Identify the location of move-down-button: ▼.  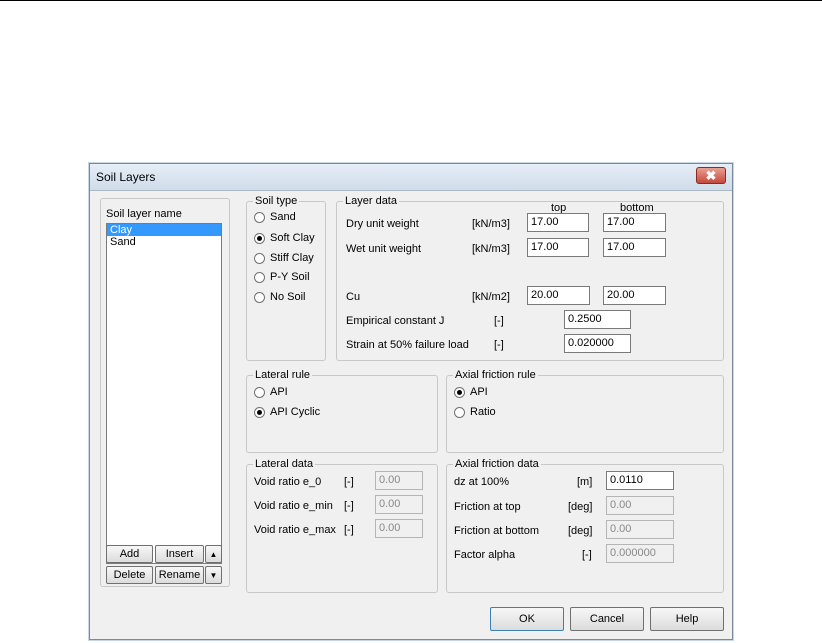
(213, 575).